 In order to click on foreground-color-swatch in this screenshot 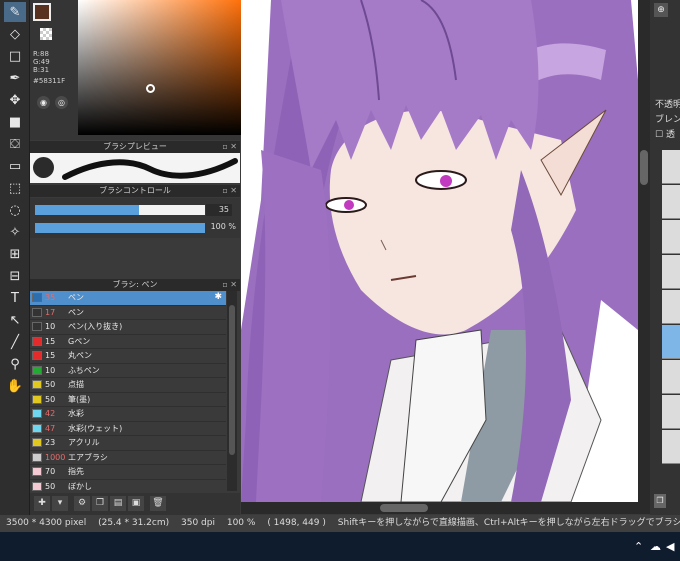, I will do `click(42, 12)`.